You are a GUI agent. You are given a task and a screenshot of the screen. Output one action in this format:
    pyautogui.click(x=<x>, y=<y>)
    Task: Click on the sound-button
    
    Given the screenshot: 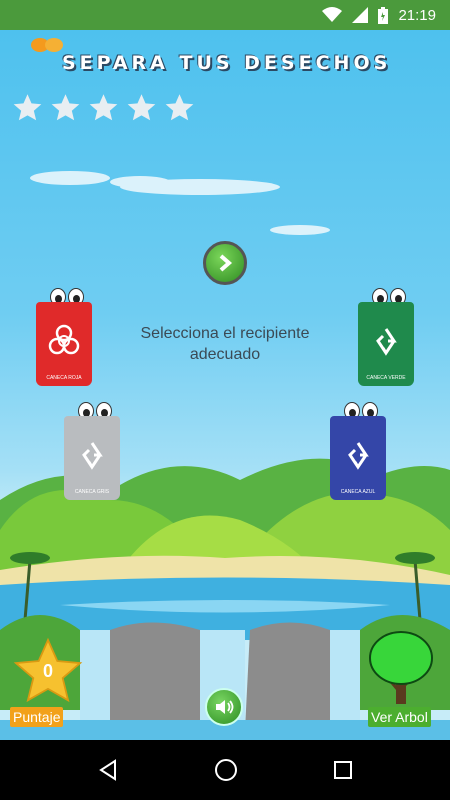 What is the action you would take?
    pyautogui.click(x=224, y=707)
    